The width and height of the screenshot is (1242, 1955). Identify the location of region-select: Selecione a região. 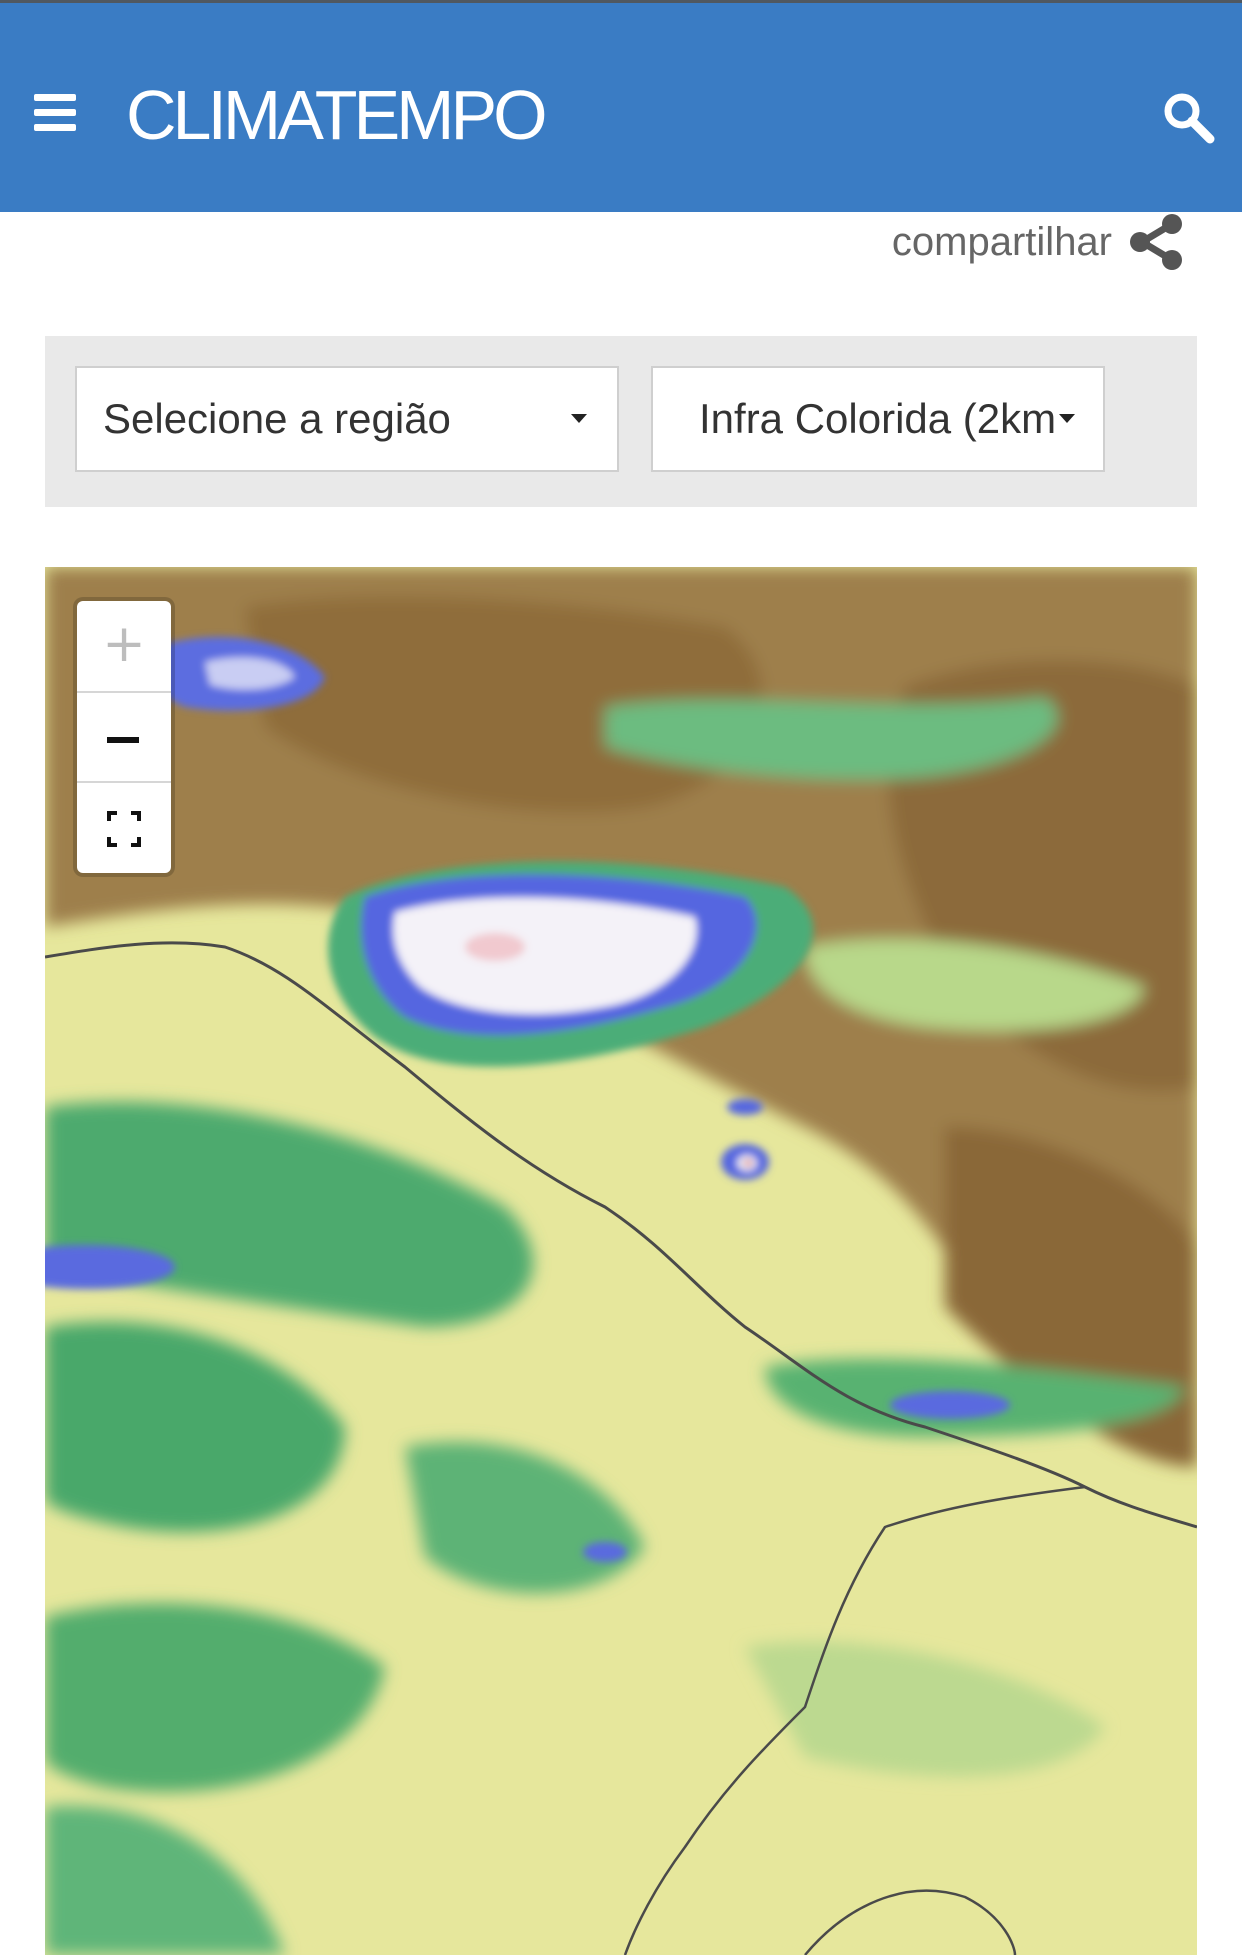
(347, 419).